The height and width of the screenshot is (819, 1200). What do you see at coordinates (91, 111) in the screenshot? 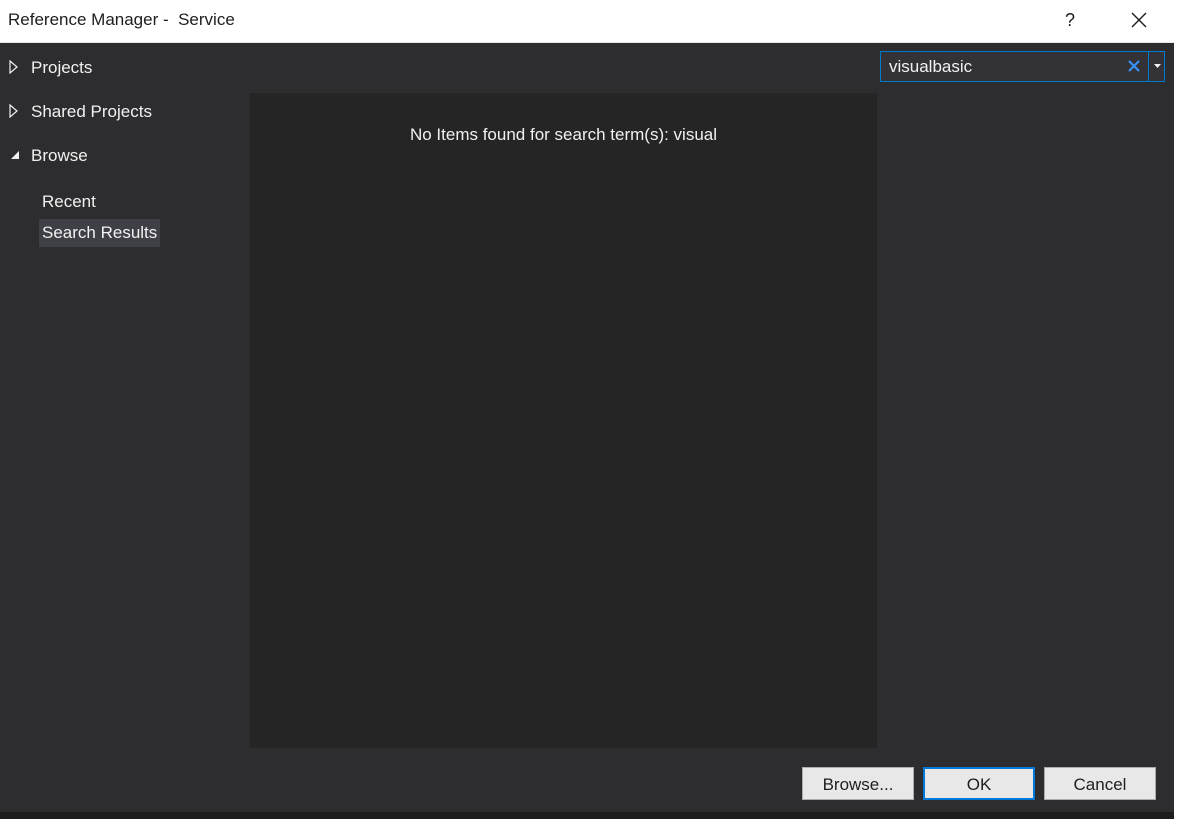
I see `sidebar-item-label: Shared Projects` at bounding box center [91, 111].